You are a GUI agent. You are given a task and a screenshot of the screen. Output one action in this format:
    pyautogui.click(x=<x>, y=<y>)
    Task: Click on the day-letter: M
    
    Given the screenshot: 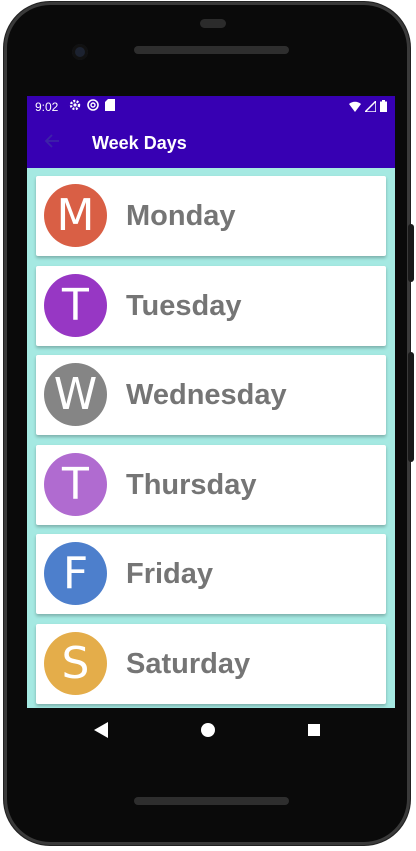 What is the action you would take?
    pyautogui.click(x=75, y=215)
    